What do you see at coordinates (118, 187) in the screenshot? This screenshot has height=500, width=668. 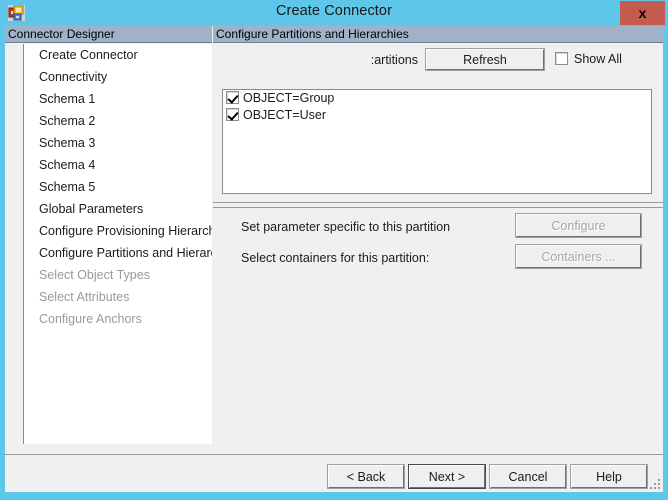 I see `sidebar-item-schema-5: Schema 5` at bounding box center [118, 187].